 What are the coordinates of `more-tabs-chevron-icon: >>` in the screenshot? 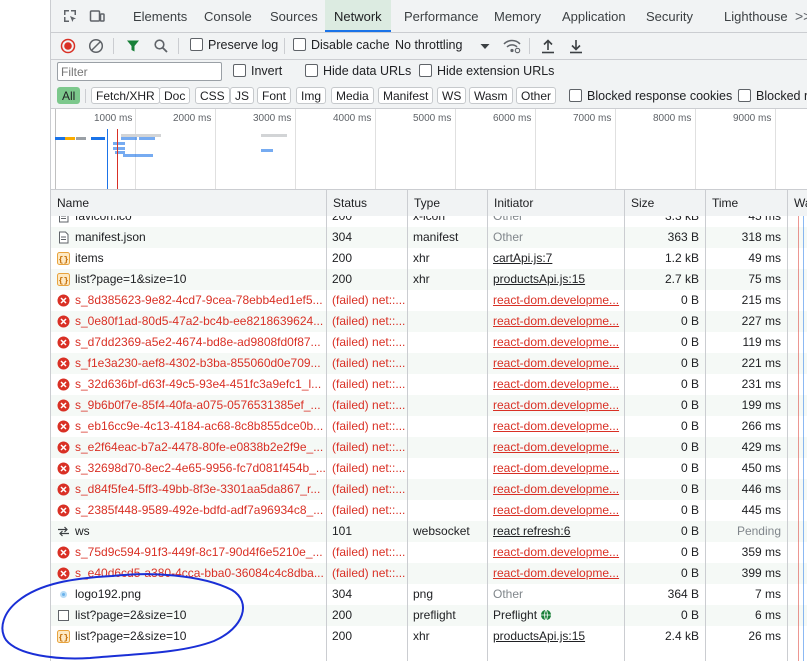 It's located at (801, 16).